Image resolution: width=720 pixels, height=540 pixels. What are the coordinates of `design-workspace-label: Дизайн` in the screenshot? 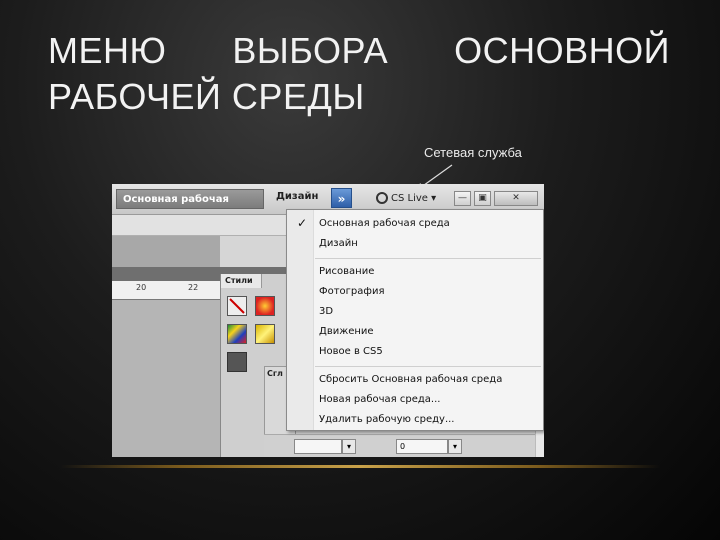 It's located at (297, 196).